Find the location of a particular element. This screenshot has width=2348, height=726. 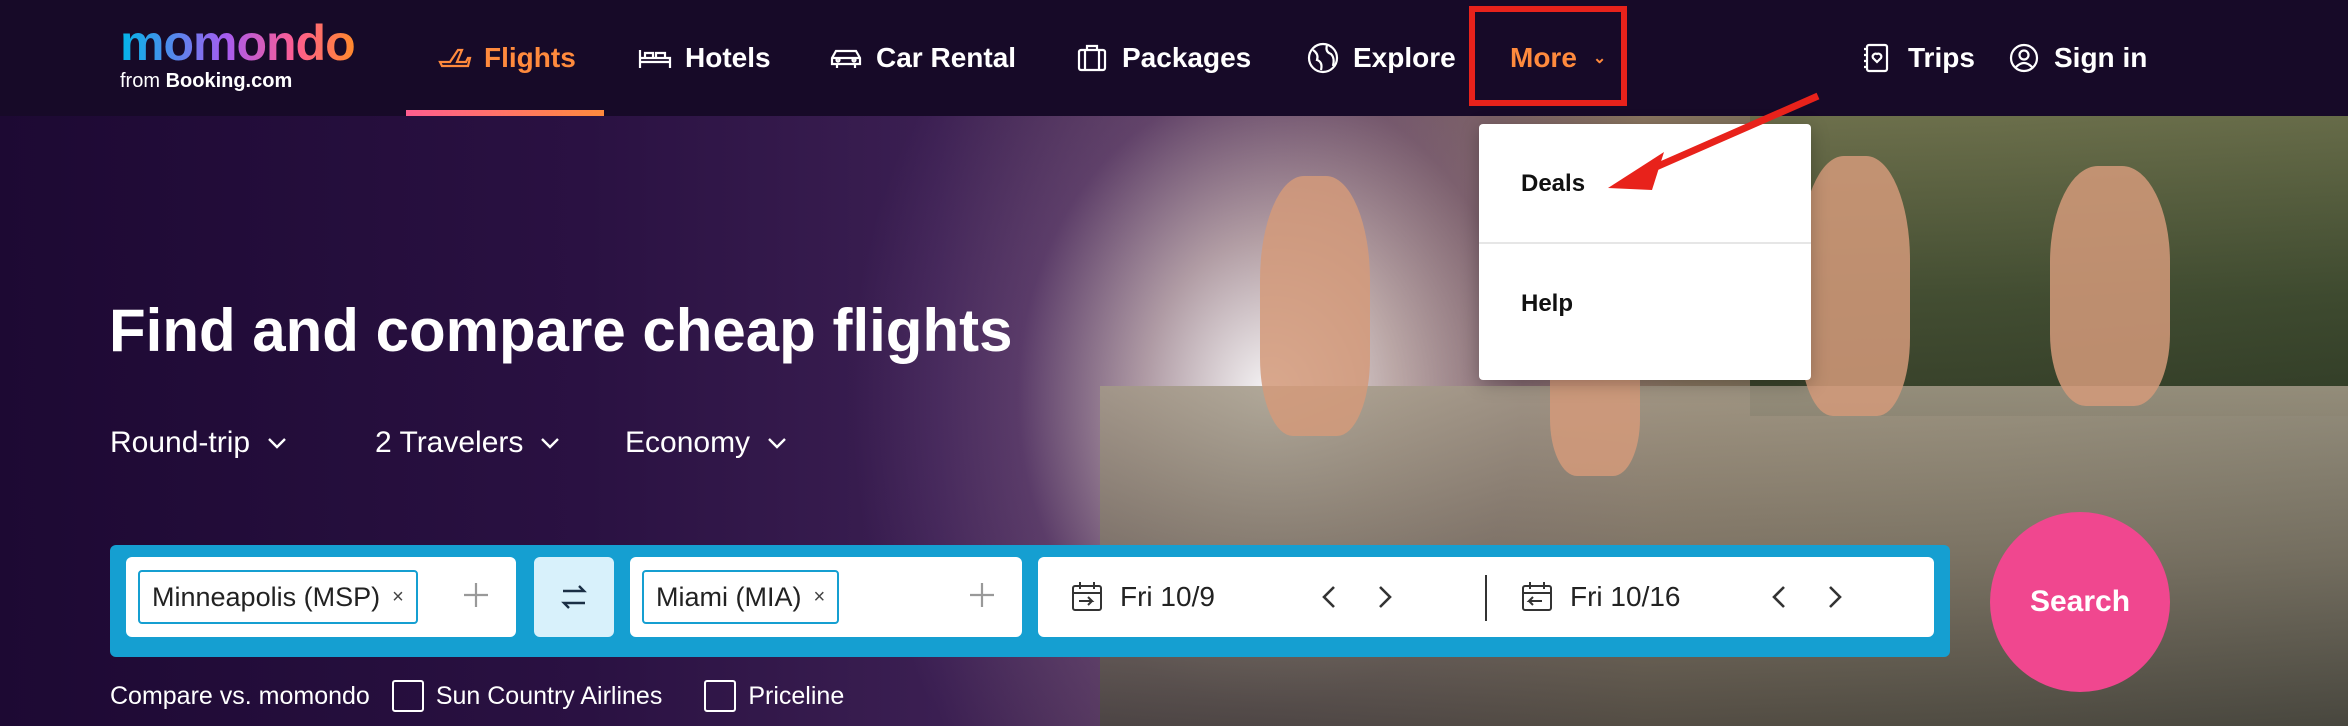

add-destination-plus-icon is located at coordinates (982, 595).